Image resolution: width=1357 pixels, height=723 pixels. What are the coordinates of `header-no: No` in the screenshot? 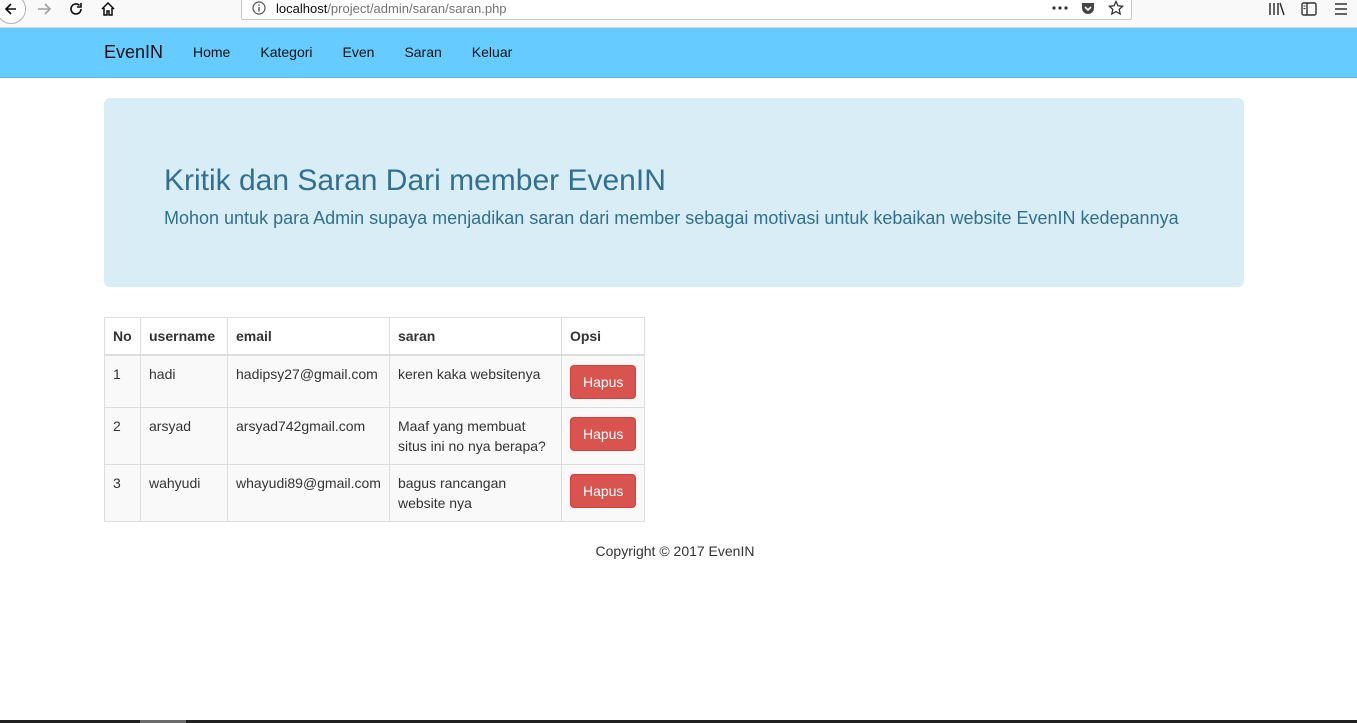 It's located at (122, 336).